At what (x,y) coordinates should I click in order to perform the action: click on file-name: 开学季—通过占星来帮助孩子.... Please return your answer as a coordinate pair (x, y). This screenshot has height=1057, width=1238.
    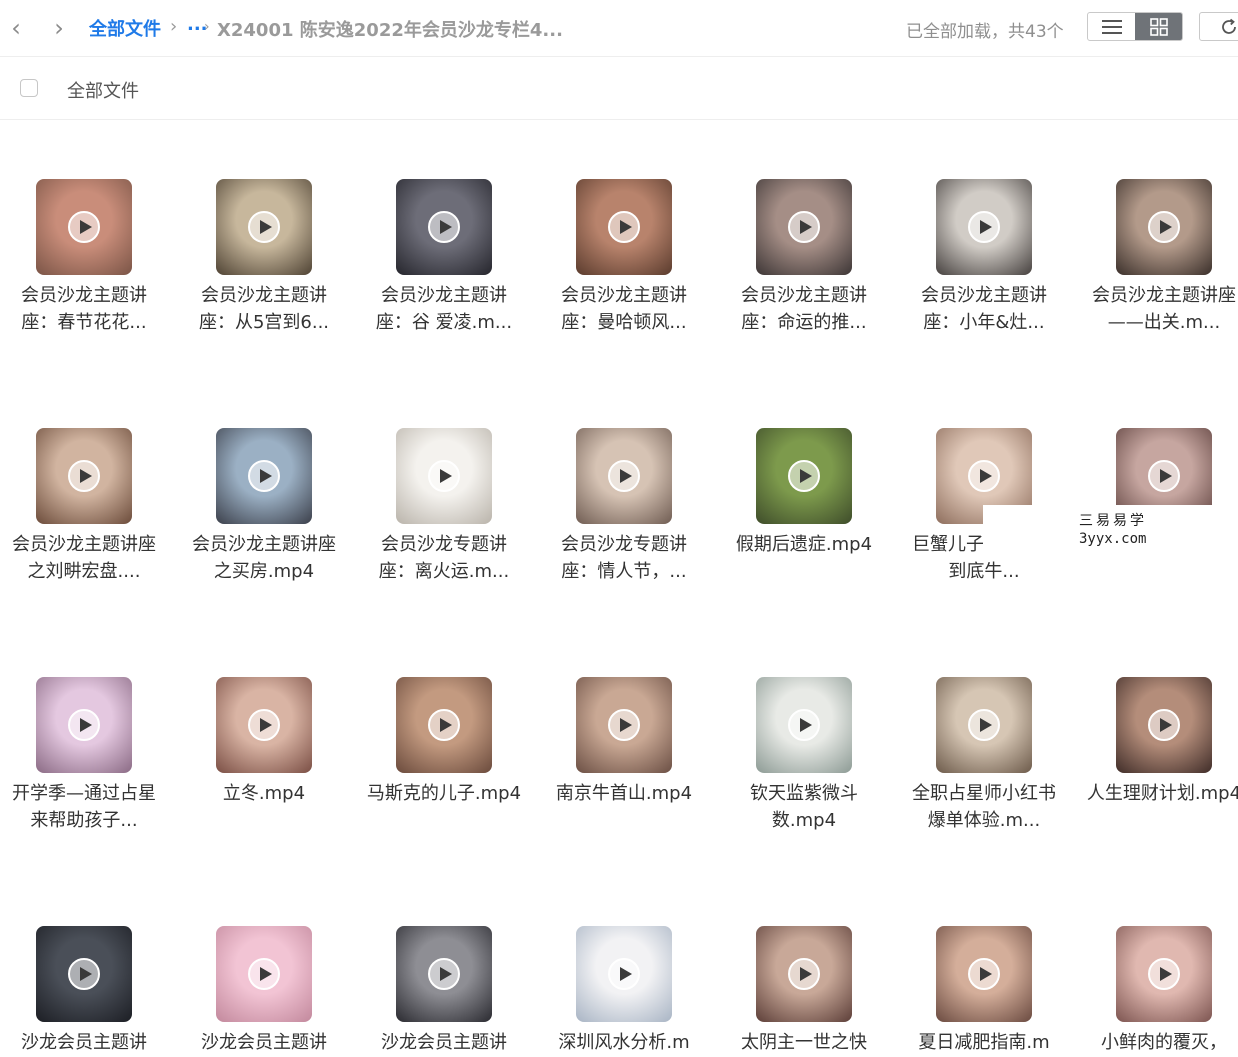
    Looking at the image, I should click on (84, 807).